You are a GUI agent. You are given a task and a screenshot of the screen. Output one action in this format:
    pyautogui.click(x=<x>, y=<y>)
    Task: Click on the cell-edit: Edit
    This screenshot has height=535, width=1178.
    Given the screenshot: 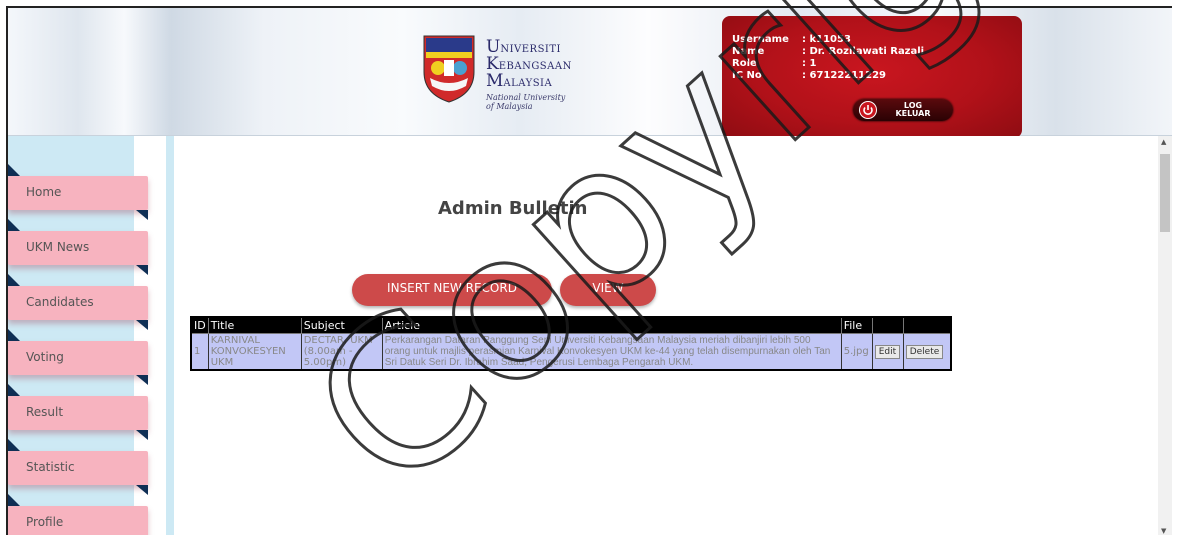 What is the action you would take?
    pyautogui.click(x=887, y=352)
    